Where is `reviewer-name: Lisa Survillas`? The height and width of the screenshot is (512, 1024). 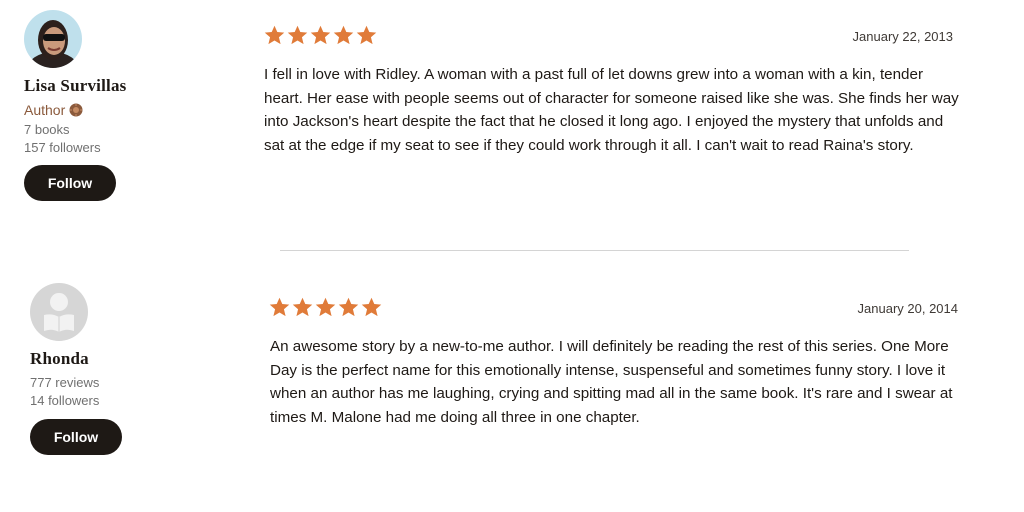 reviewer-name: Lisa Survillas is located at coordinates (75, 86).